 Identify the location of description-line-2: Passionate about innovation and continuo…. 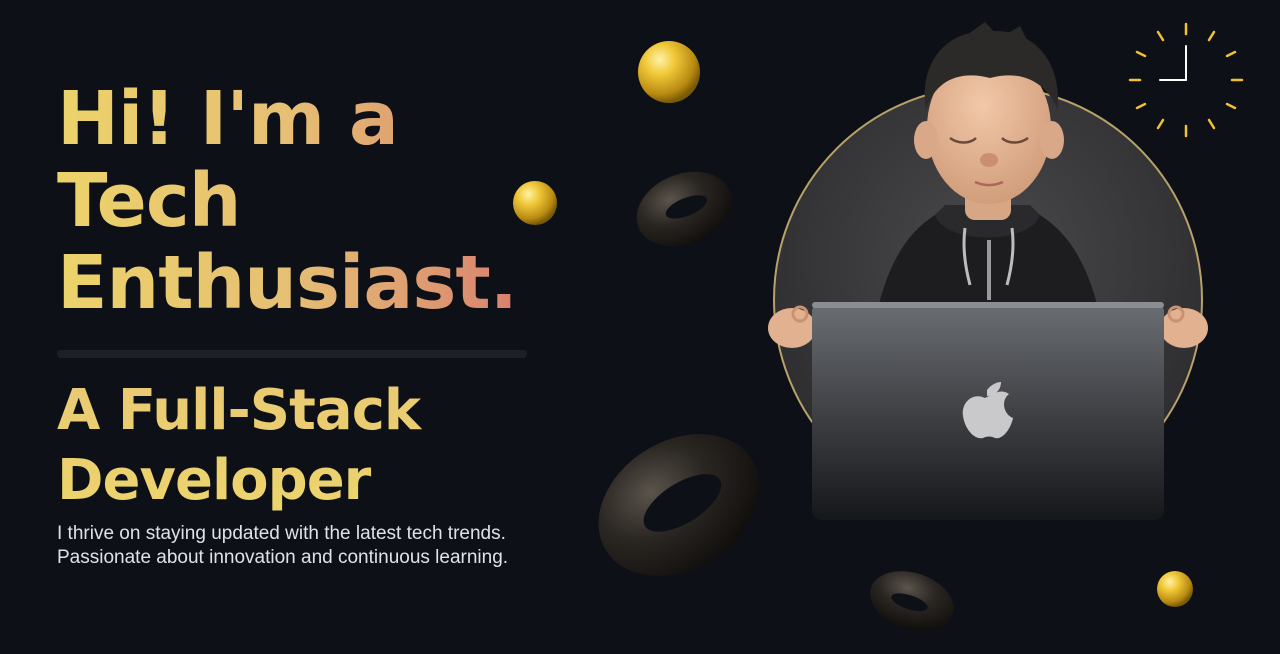
(283, 557).